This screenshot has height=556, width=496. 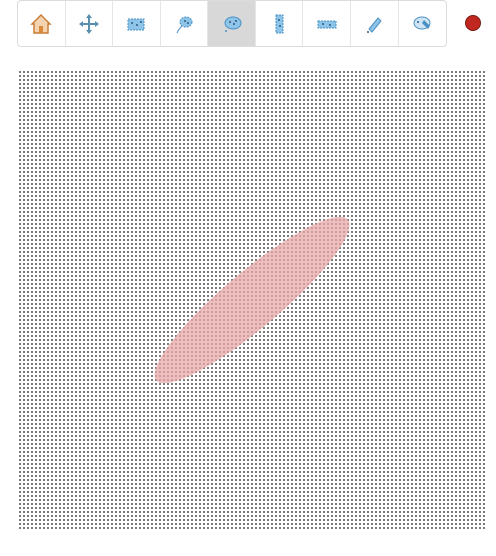 I want to click on point-select-icon, so click(x=374, y=24).